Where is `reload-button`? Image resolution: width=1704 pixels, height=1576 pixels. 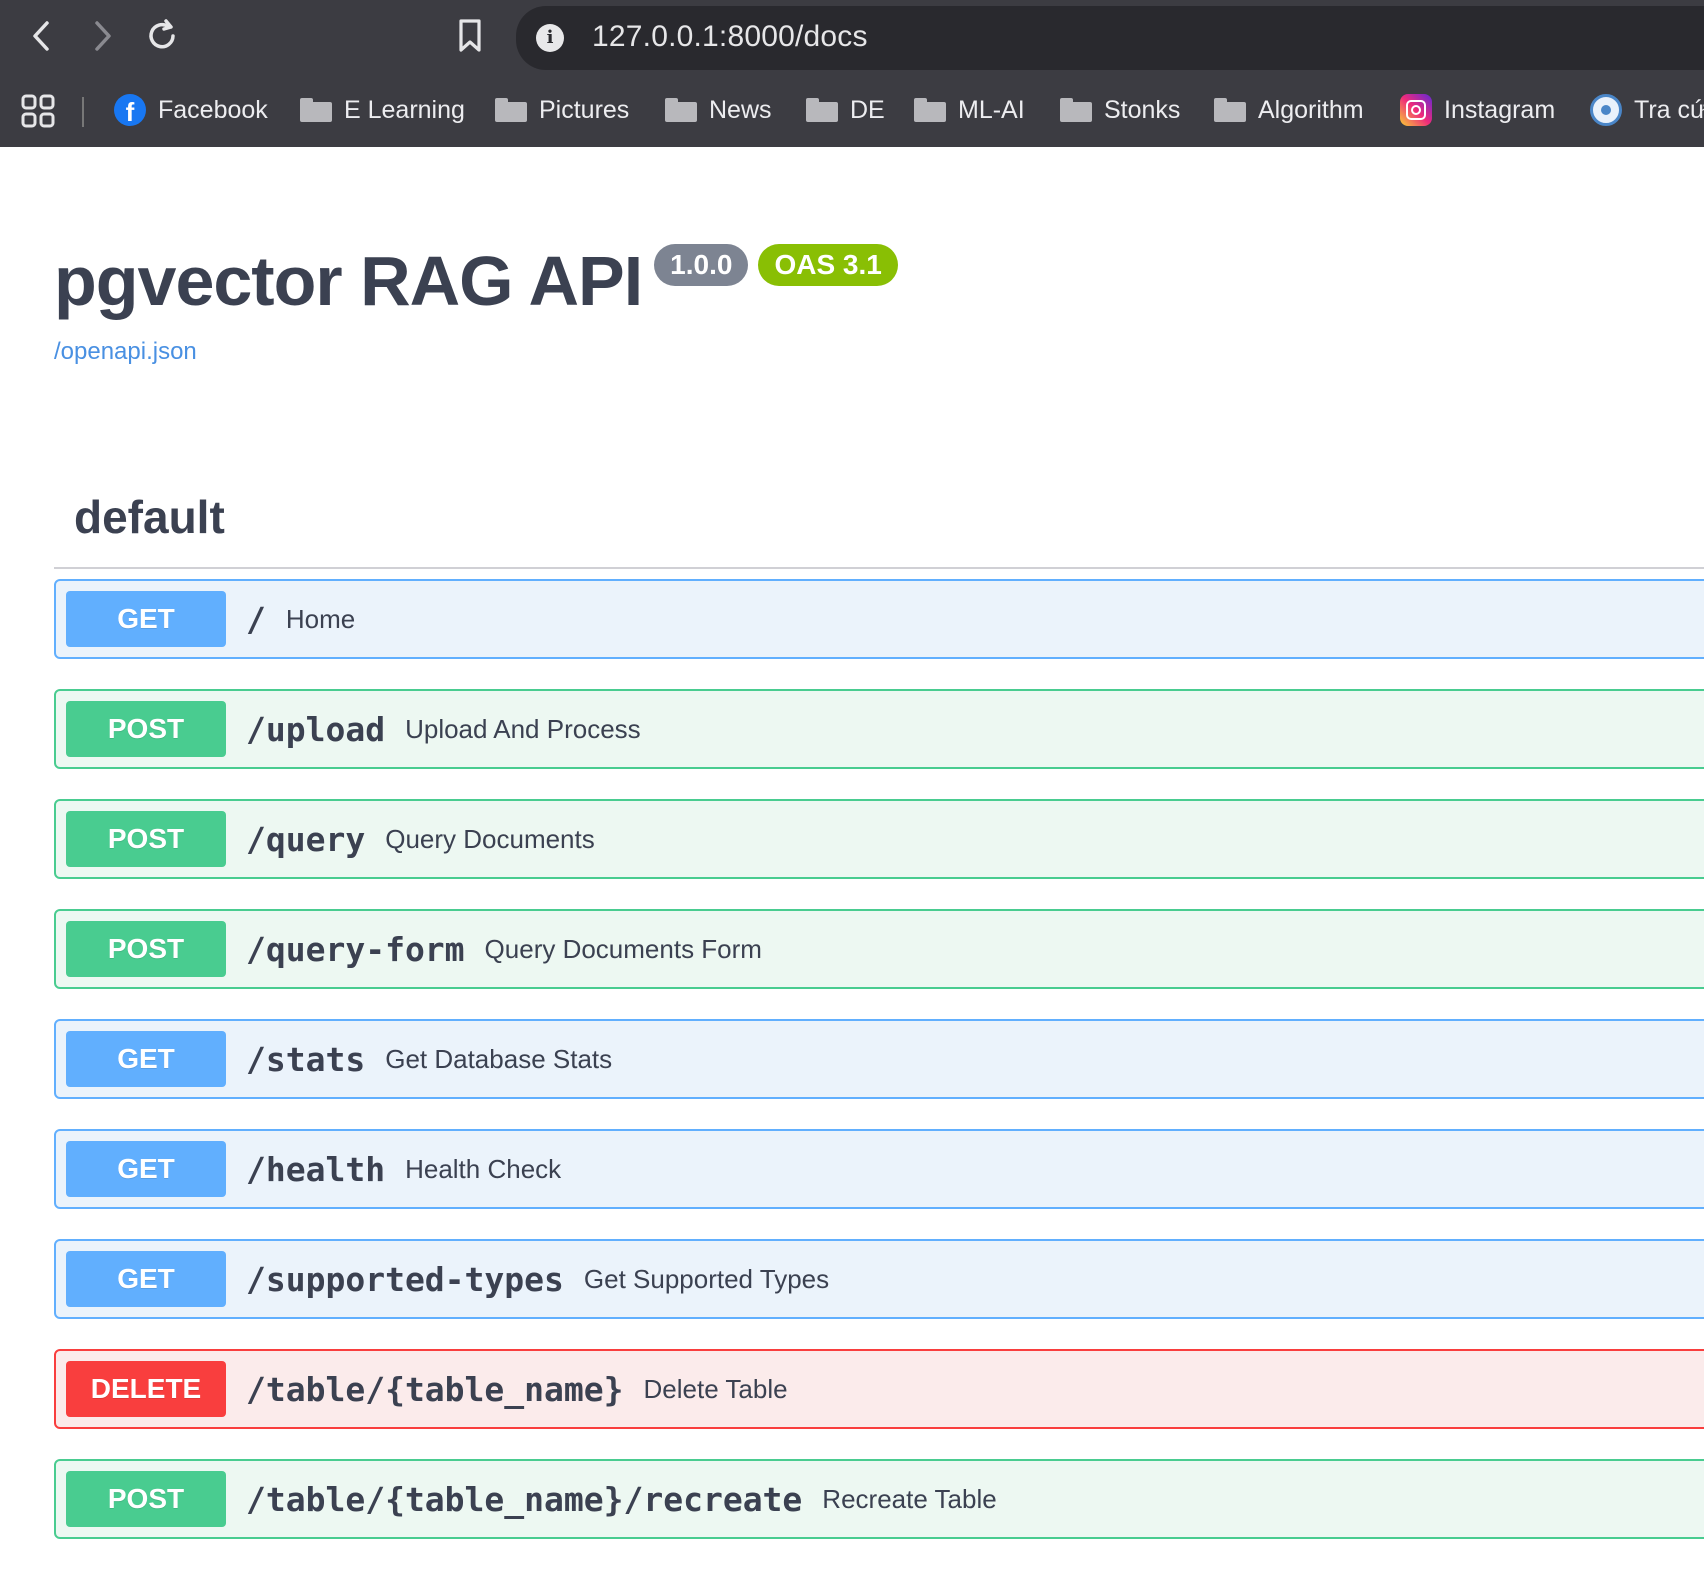
reload-button is located at coordinates (162, 36).